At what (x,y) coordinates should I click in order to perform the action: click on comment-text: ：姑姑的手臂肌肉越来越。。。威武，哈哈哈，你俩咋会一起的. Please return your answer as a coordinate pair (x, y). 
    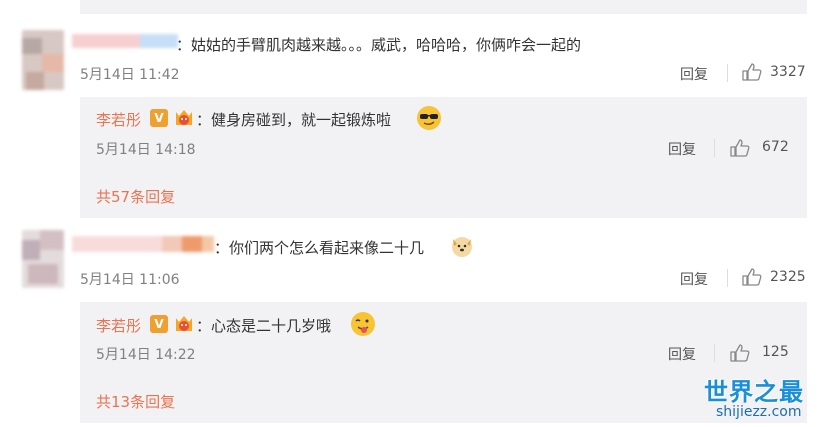
    Looking at the image, I should click on (379, 45).